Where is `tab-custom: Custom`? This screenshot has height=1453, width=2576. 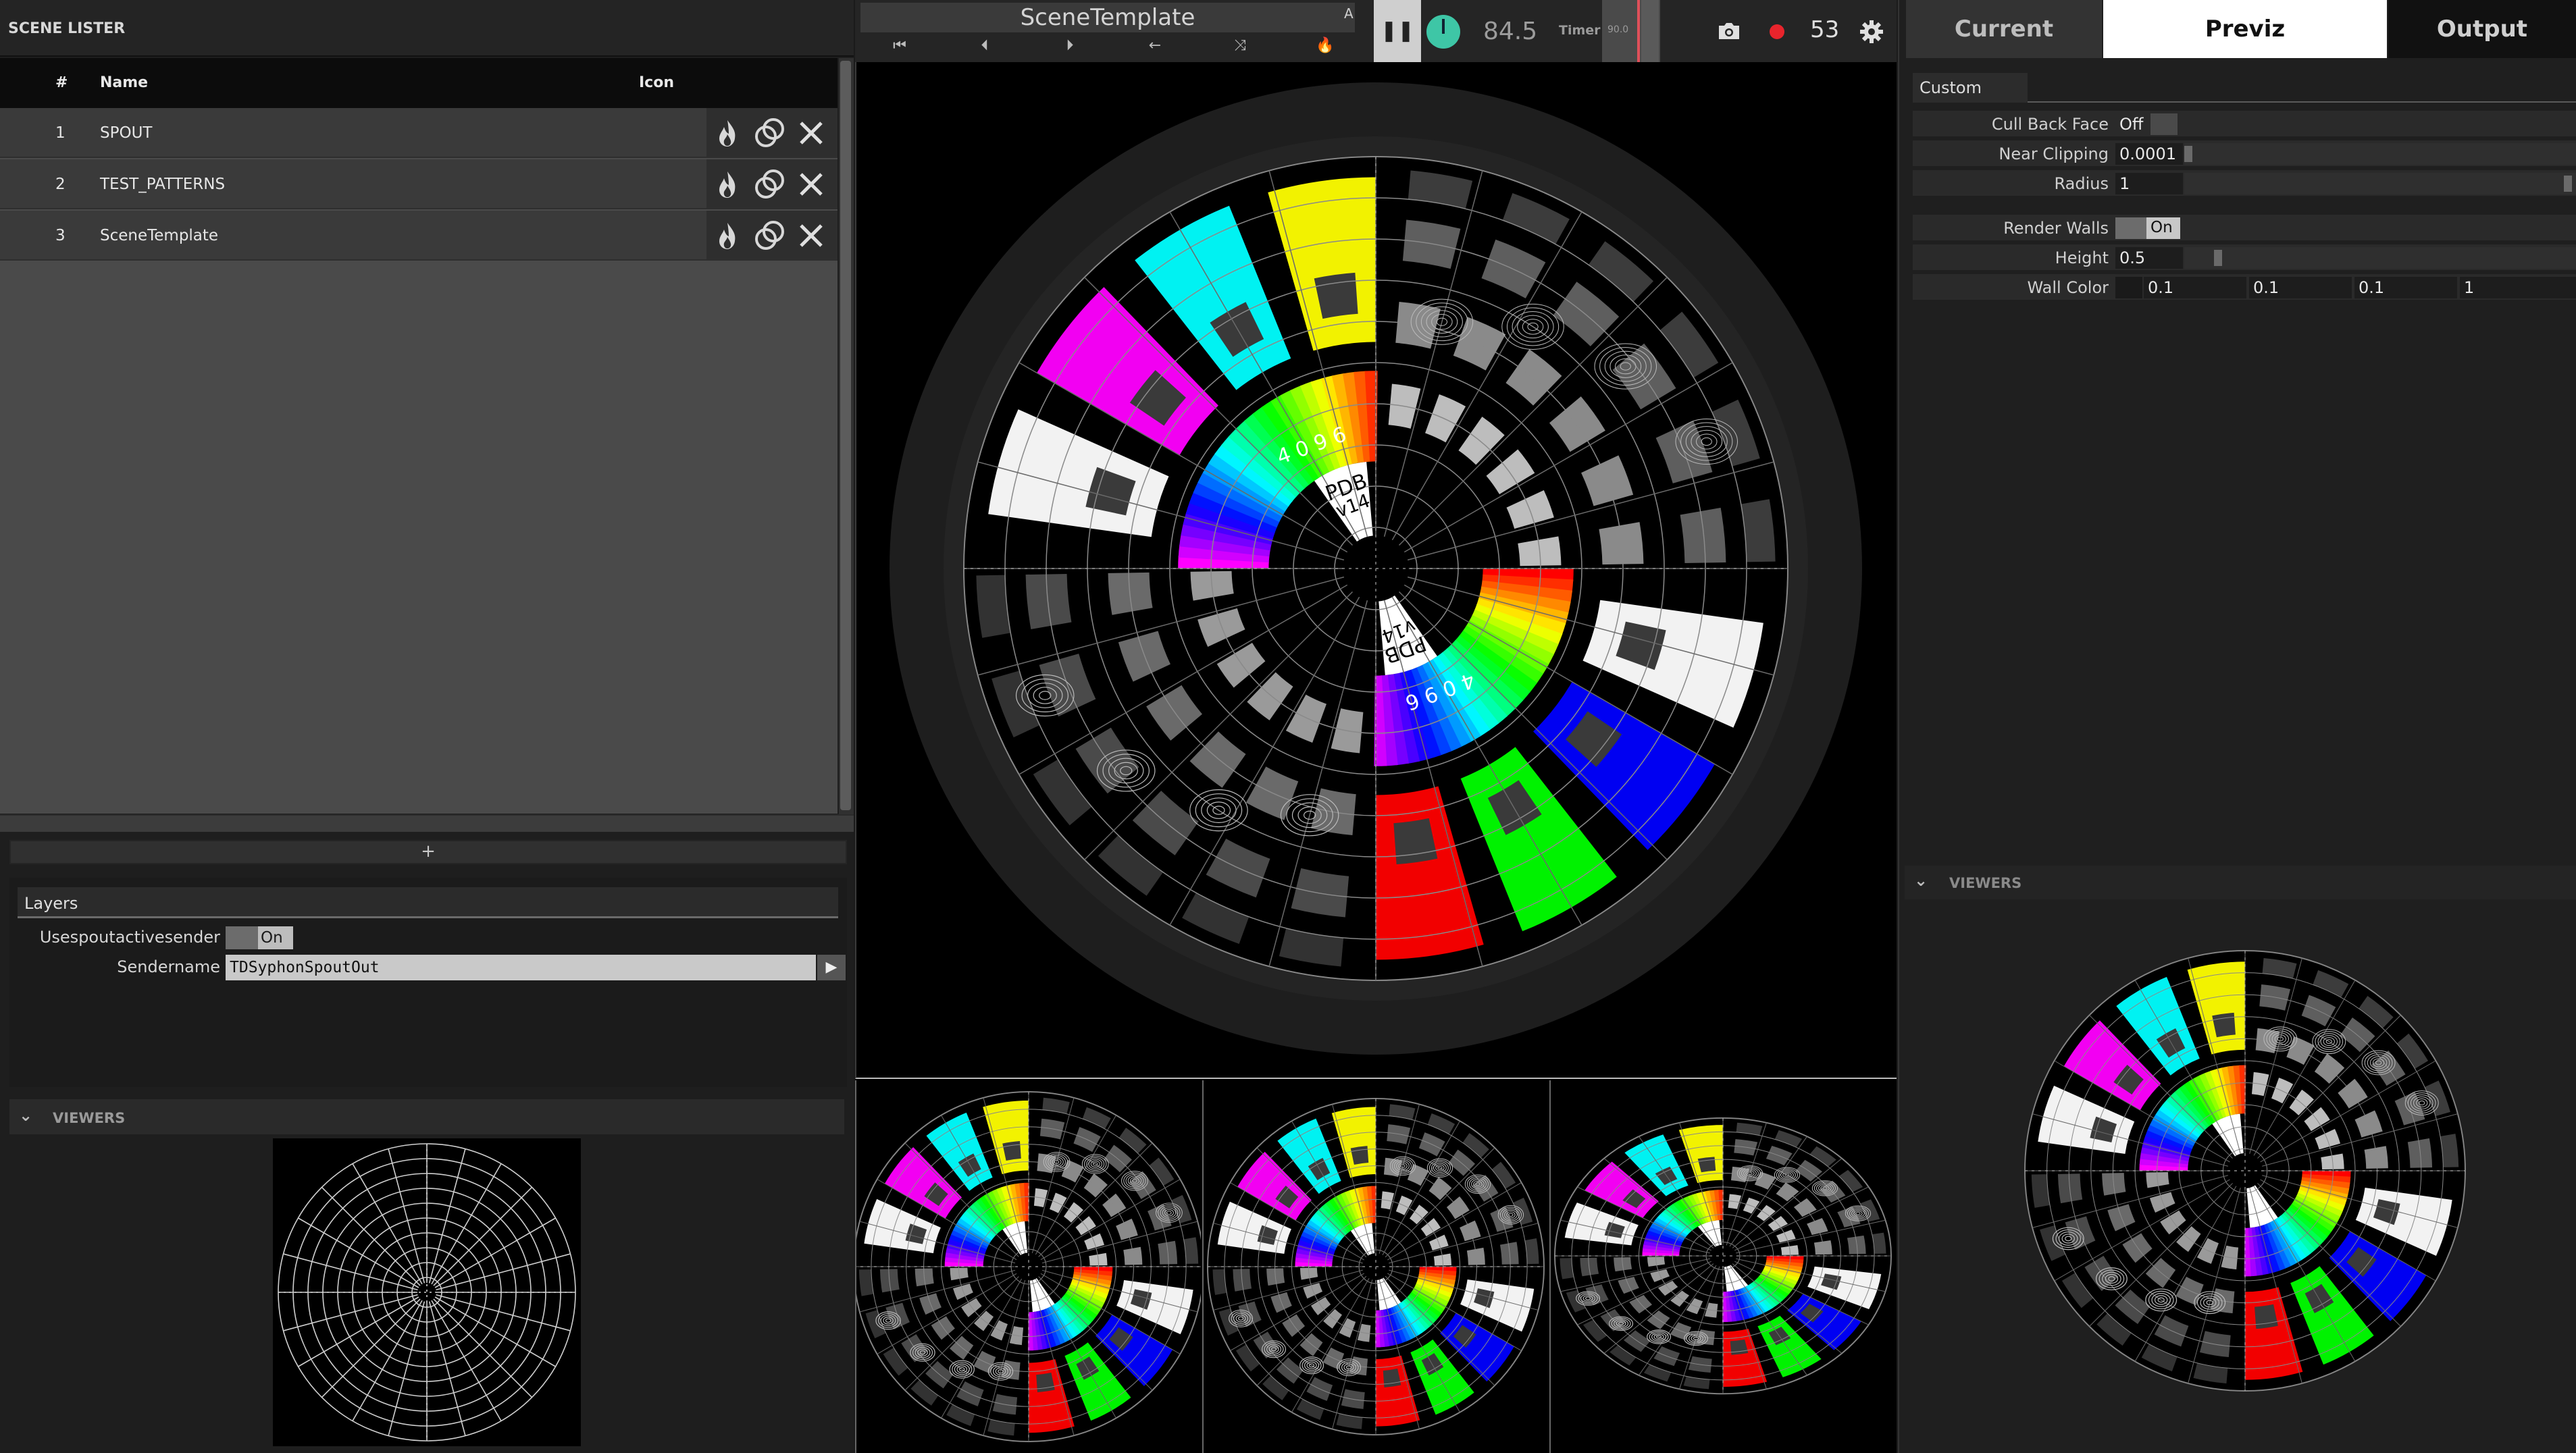 tab-custom: Custom is located at coordinates (1970, 88).